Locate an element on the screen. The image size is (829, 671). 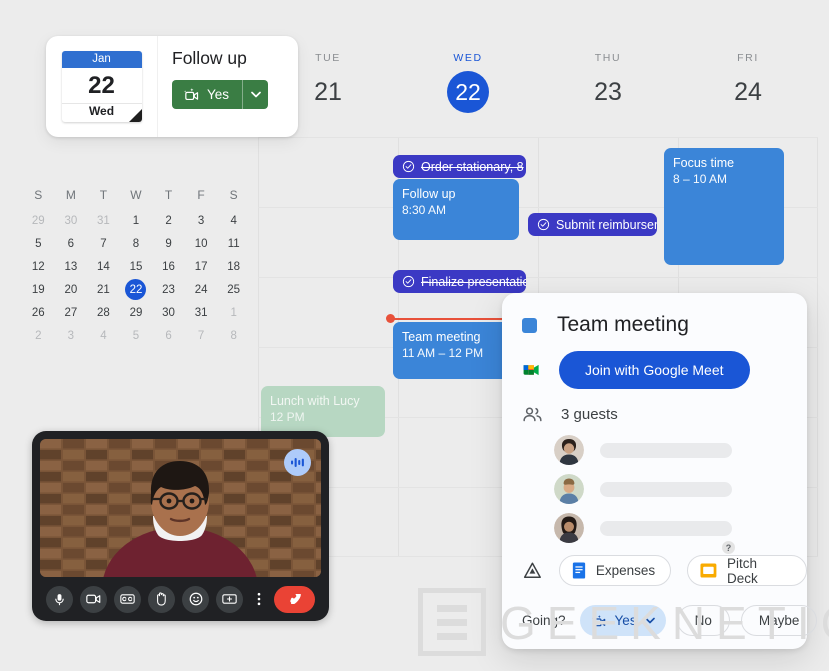
guest-name-placeholder is located at coordinates (666, 528).